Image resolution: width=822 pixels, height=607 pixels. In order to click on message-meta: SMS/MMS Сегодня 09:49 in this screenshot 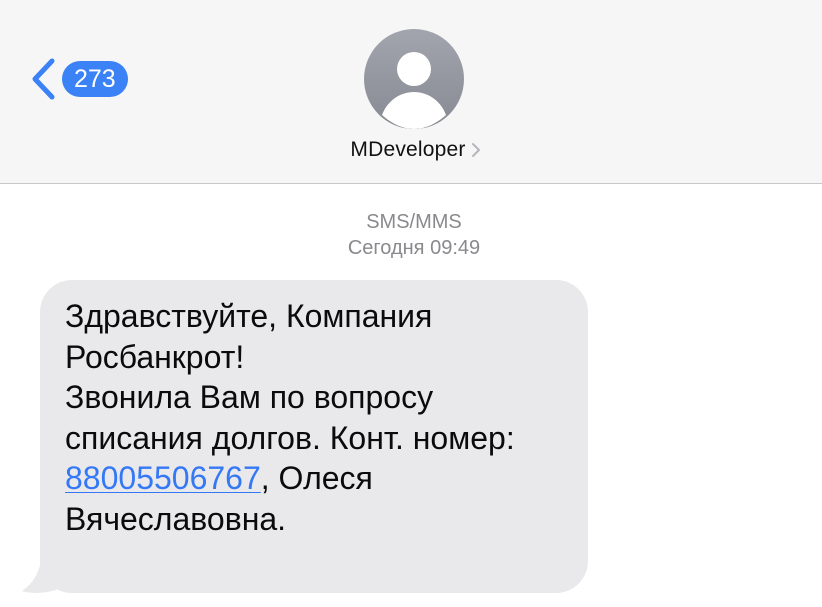, I will do `click(411, 235)`.